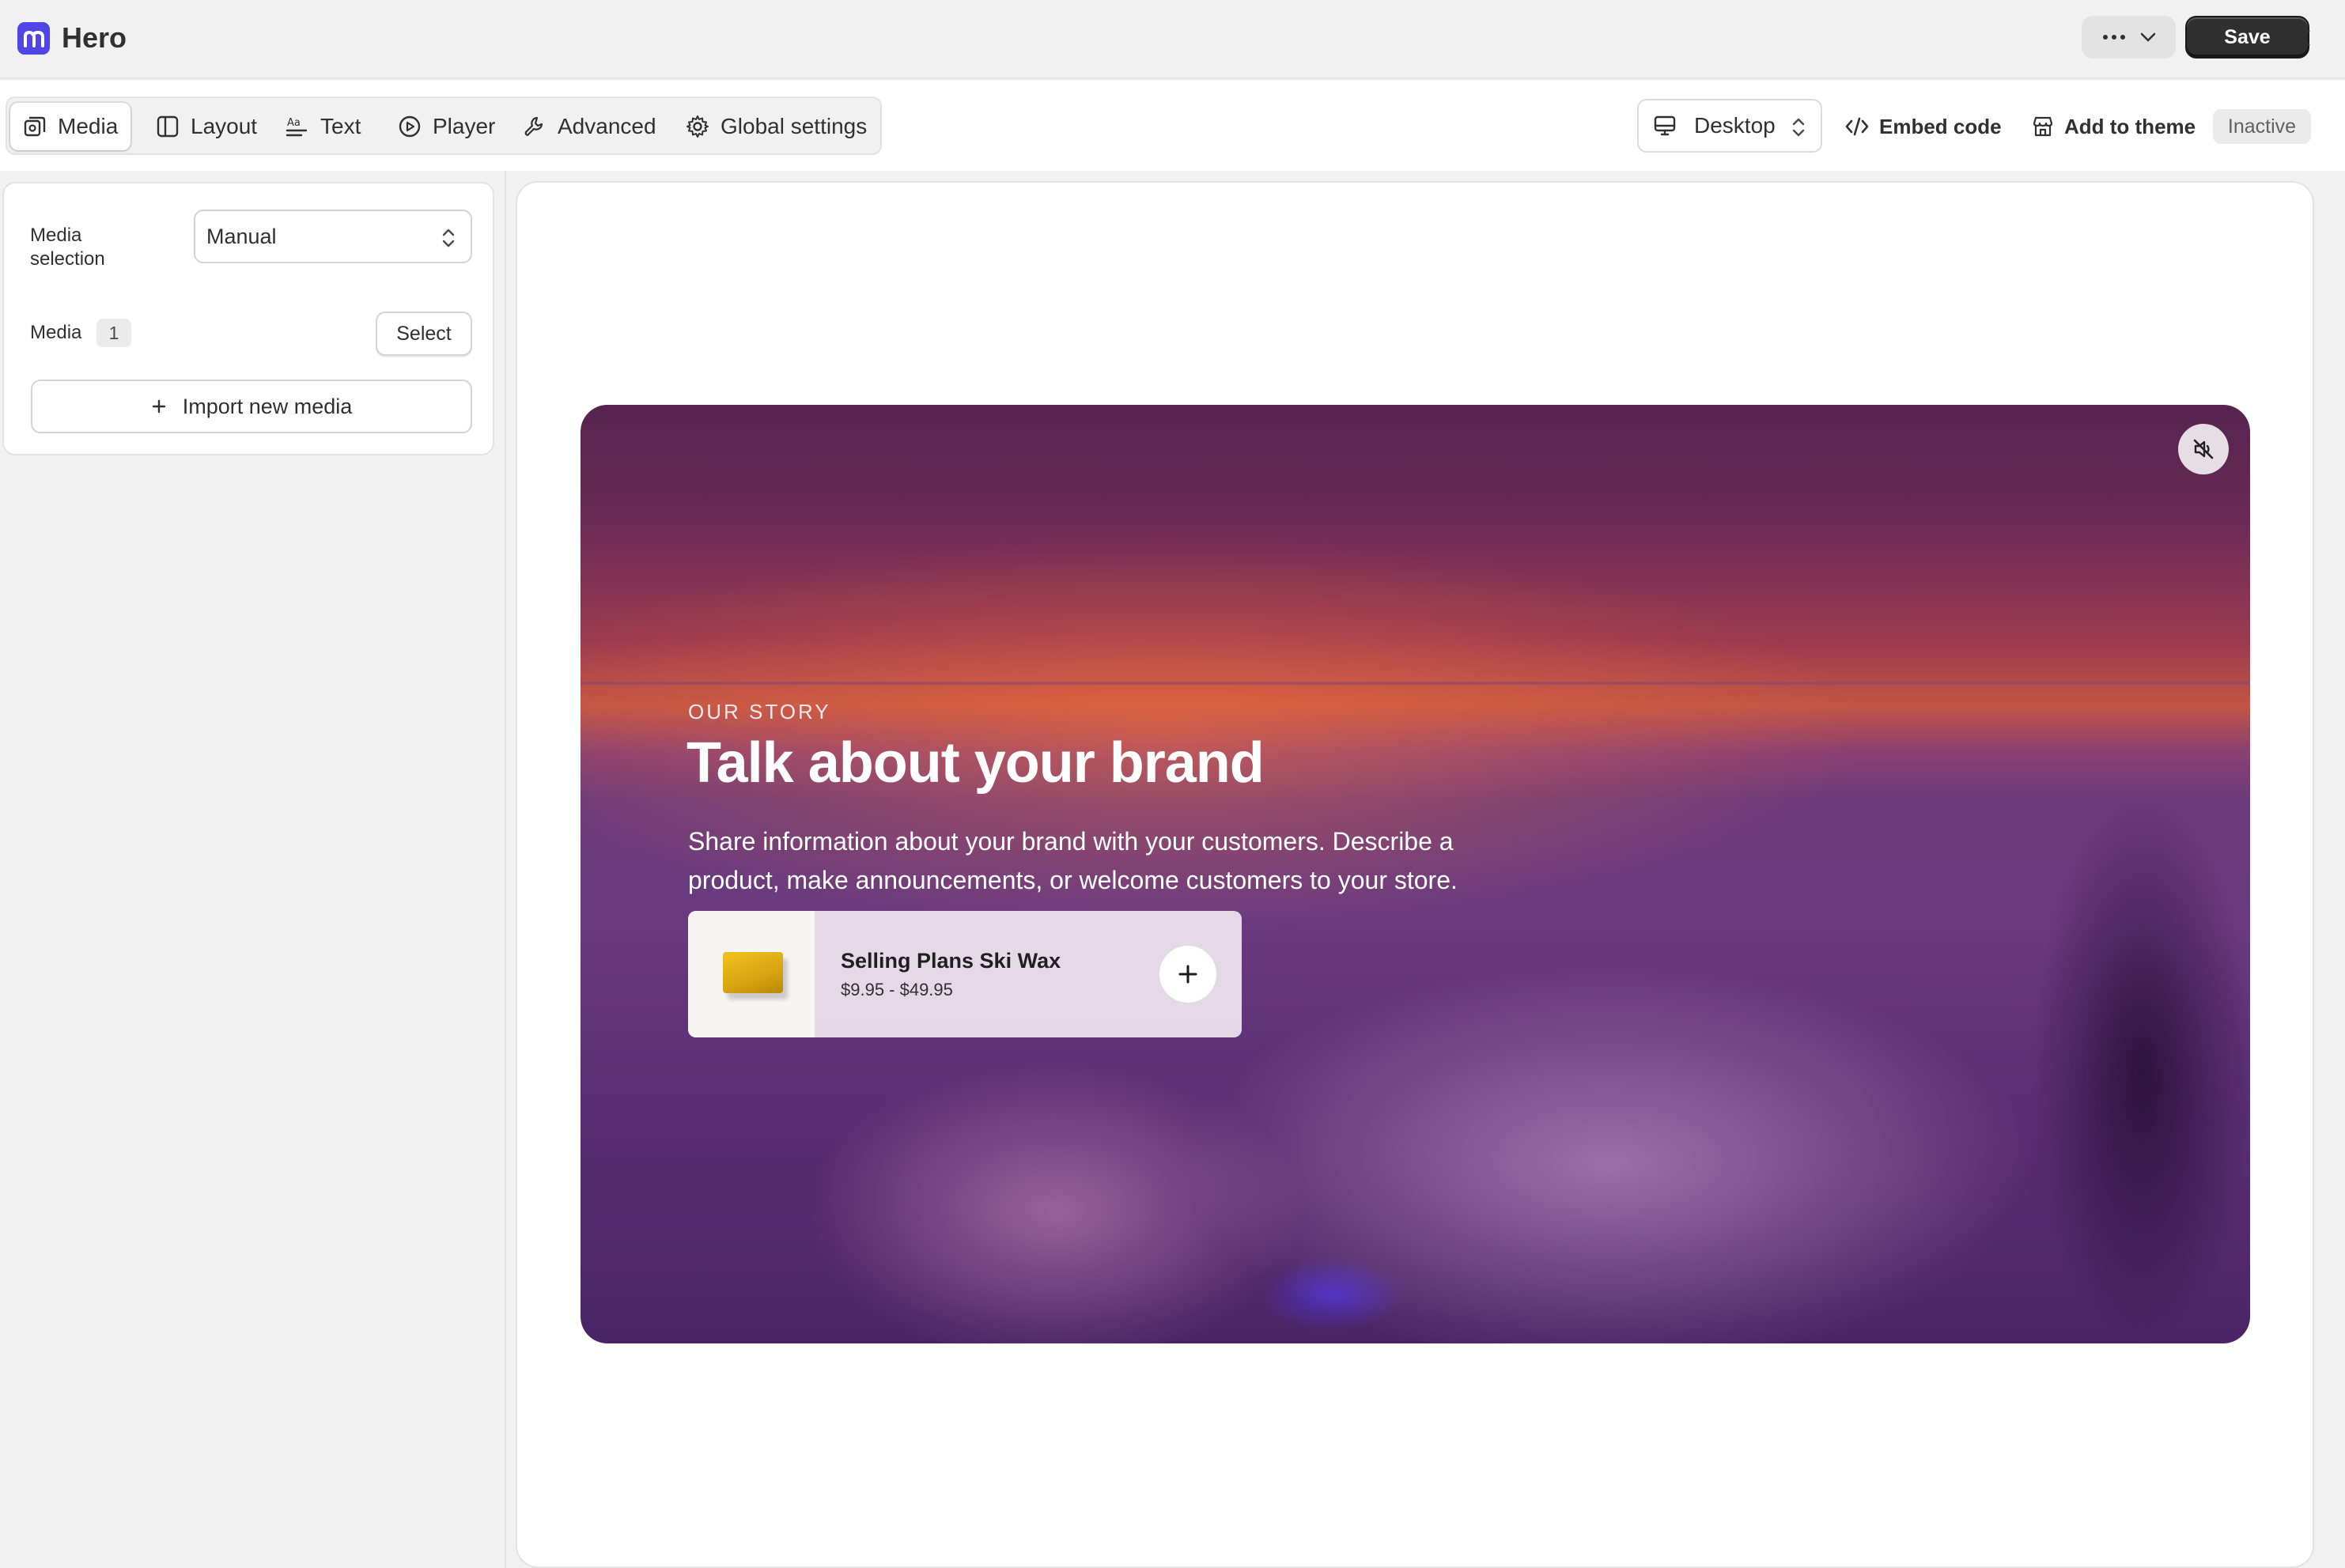  I want to click on add-to-theme-button: Add to theme, so click(2113, 126).